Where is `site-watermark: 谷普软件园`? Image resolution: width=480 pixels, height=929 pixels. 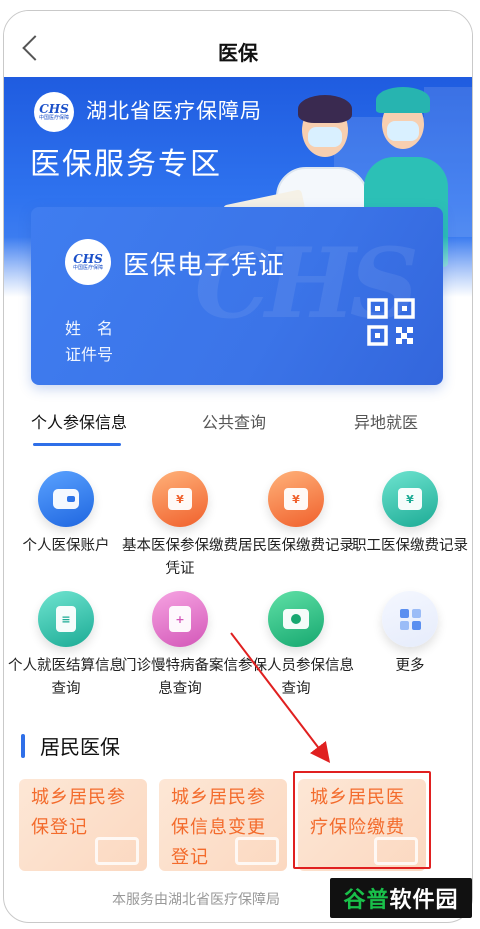 site-watermark: 谷普软件园 is located at coordinates (401, 898).